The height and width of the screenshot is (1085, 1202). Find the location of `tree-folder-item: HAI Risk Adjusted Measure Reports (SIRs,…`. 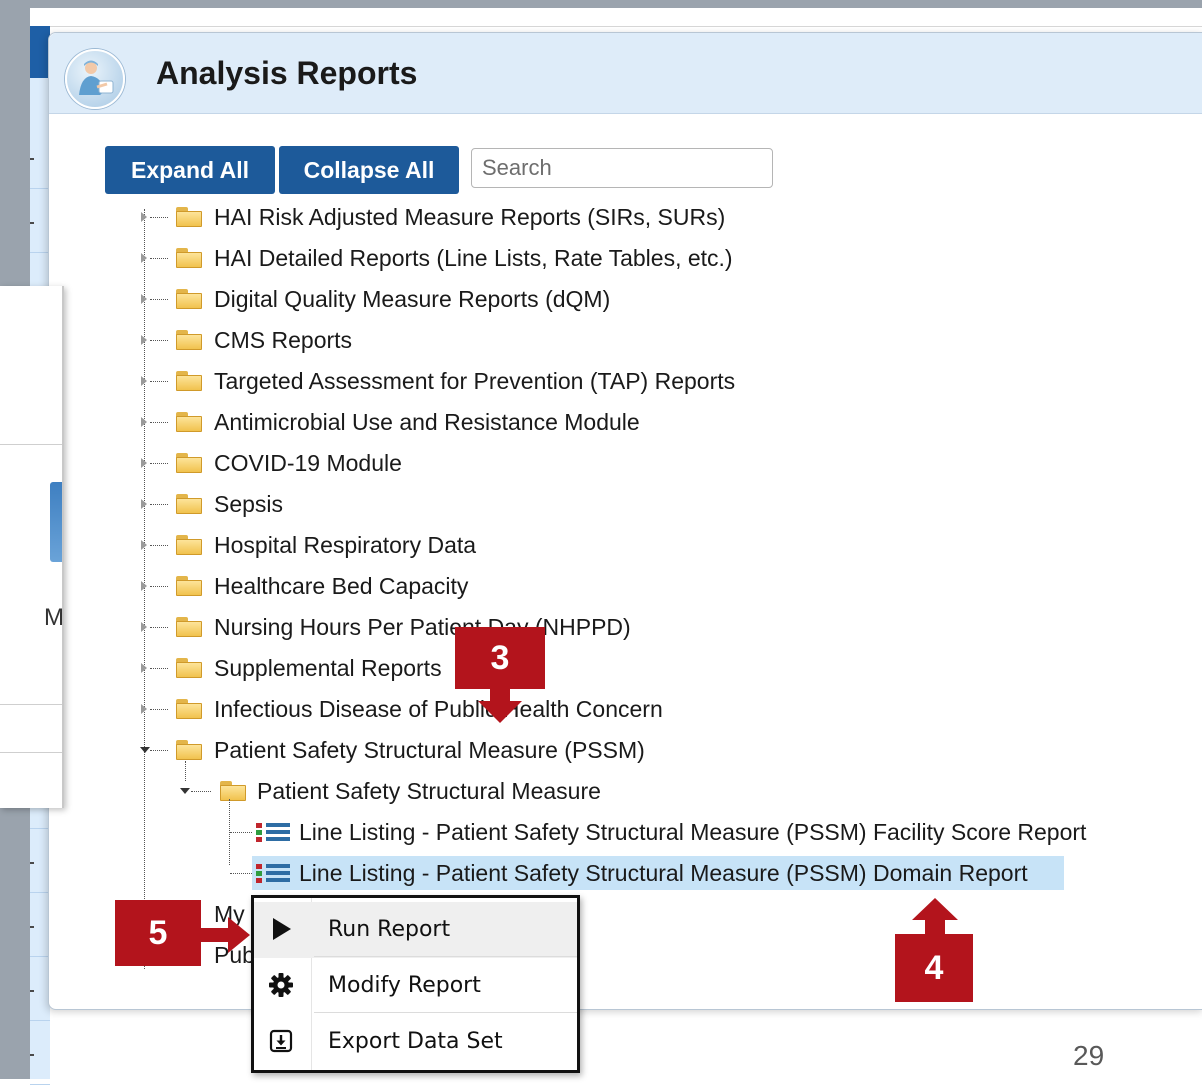

tree-folder-item: HAI Risk Adjusted Measure Reports (SIRs,… is located at coordinates (469, 217).